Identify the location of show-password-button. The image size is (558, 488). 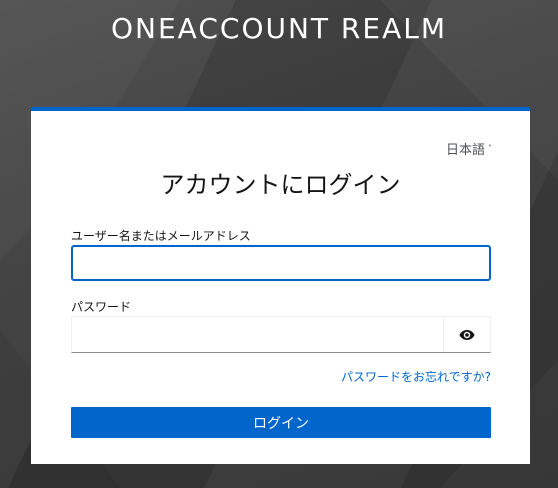
(466, 334).